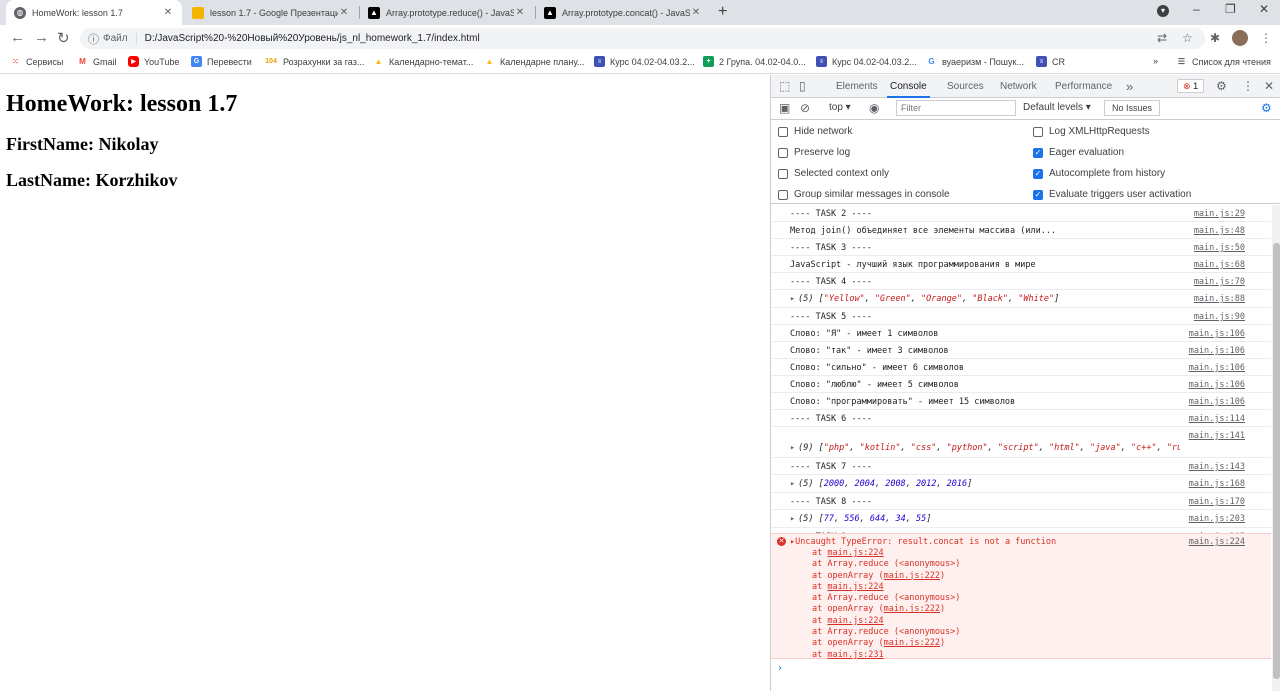 The height and width of the screenshot is (691, 1280). What do you see at coordinates (1215, 38) in the screenshot?
I see `extensions-puzzle-icon: ✱` at bounding box center [1215, 38].